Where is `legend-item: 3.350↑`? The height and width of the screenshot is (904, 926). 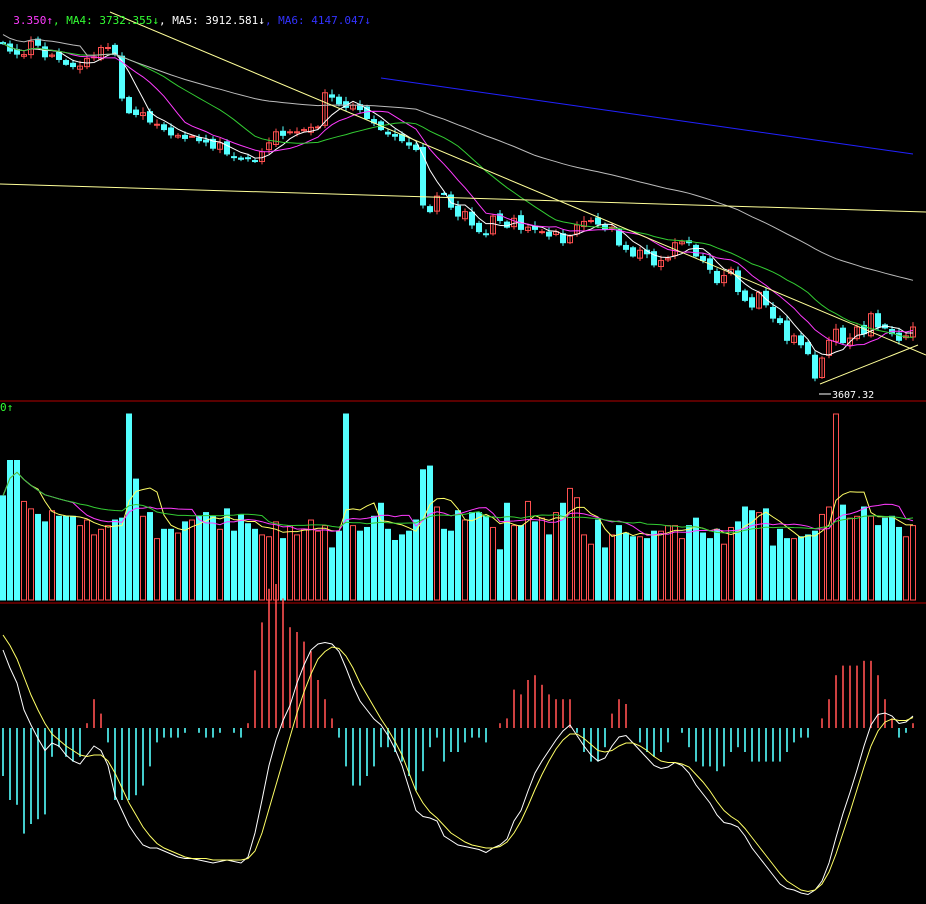
legend-item: 3.350↑ is located at coordinates (33, 20).